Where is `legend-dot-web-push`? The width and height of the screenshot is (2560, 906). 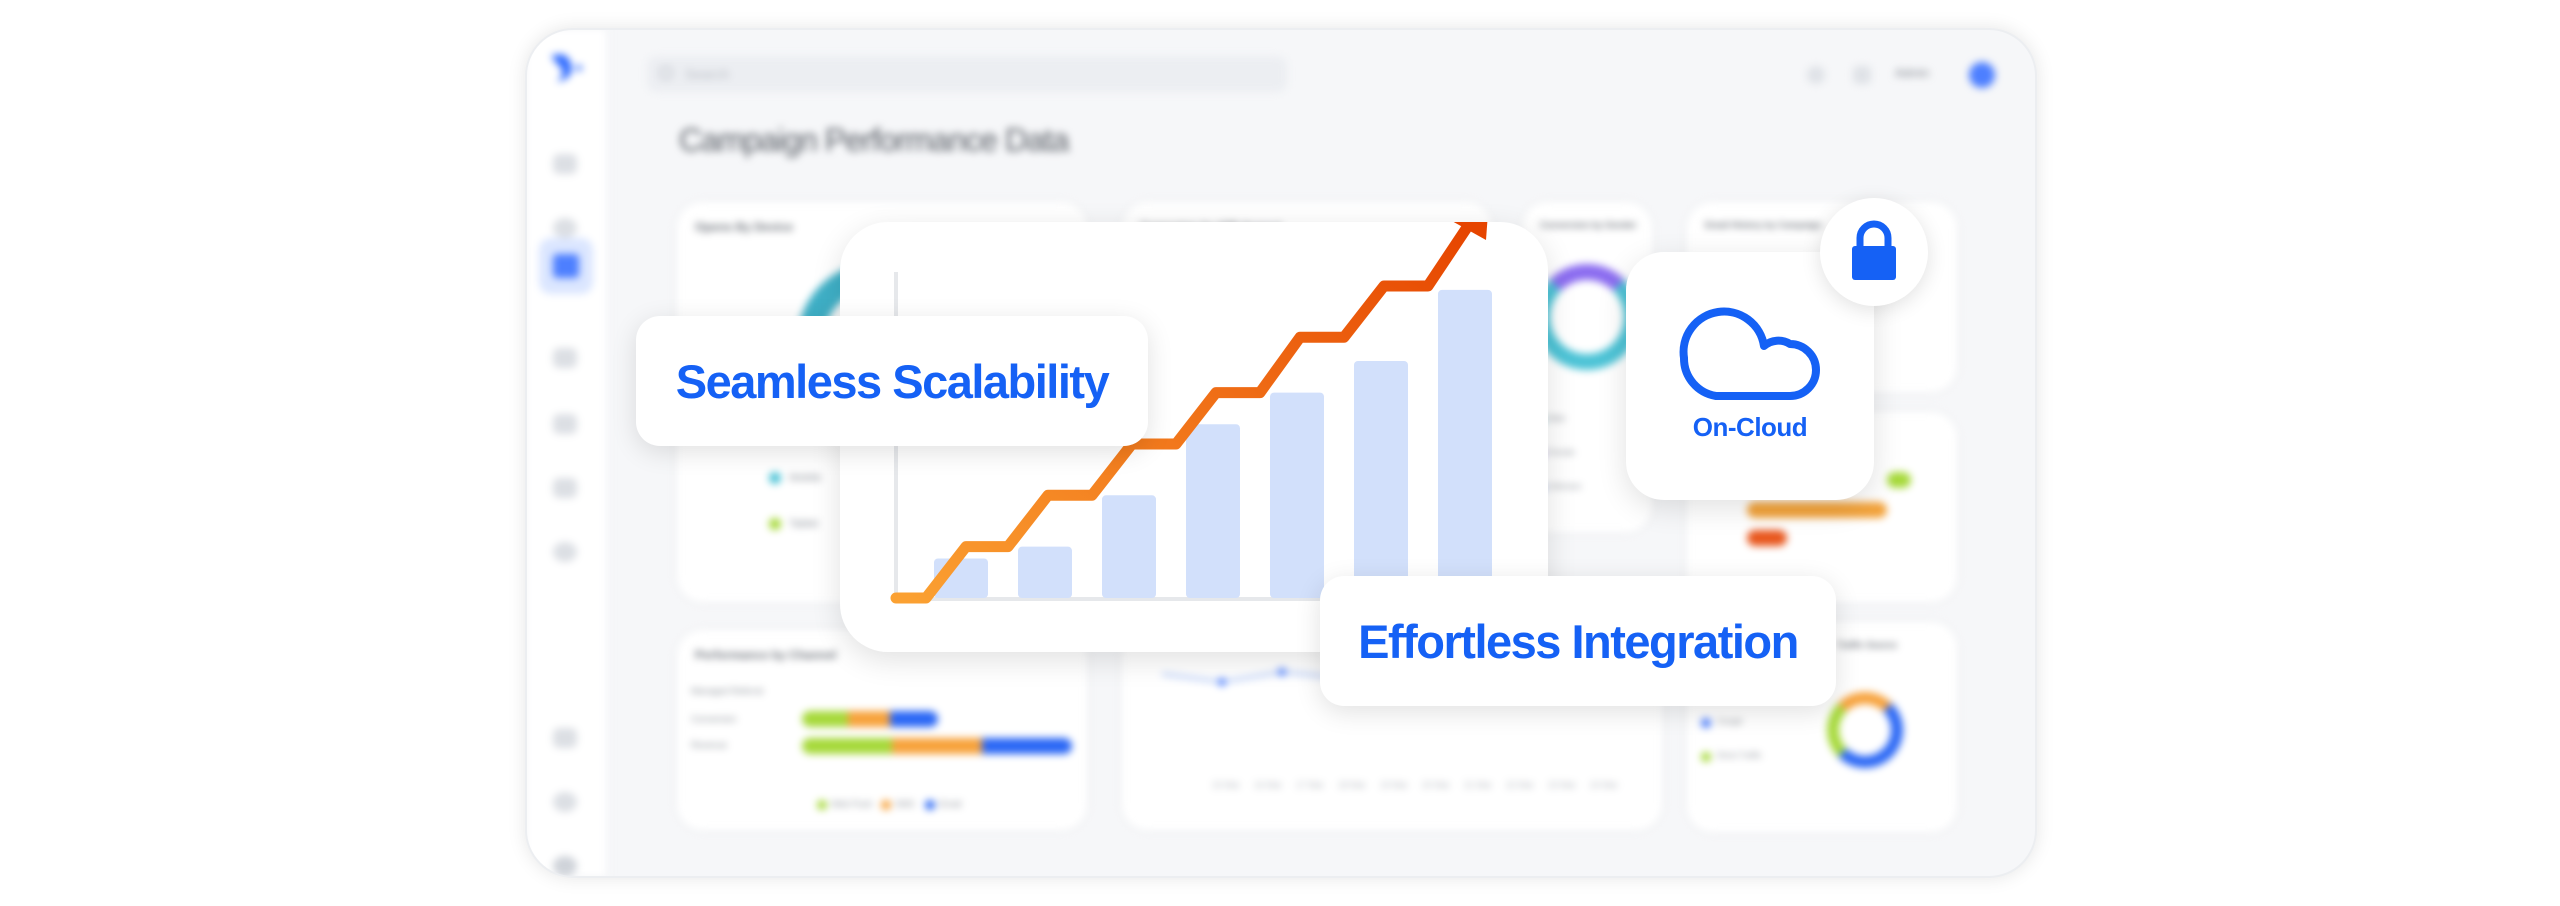
legend-dot-web-push is located at coordinates (822, 805).